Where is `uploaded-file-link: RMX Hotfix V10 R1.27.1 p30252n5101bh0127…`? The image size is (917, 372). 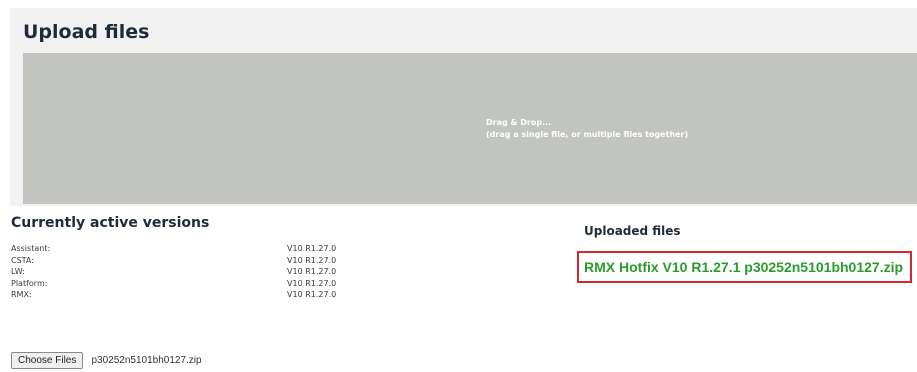 uploaded-file-link: RMX Hotfix V10 R1.27.1 p30252n5101bh0127… is located at coordinates (743, 267).